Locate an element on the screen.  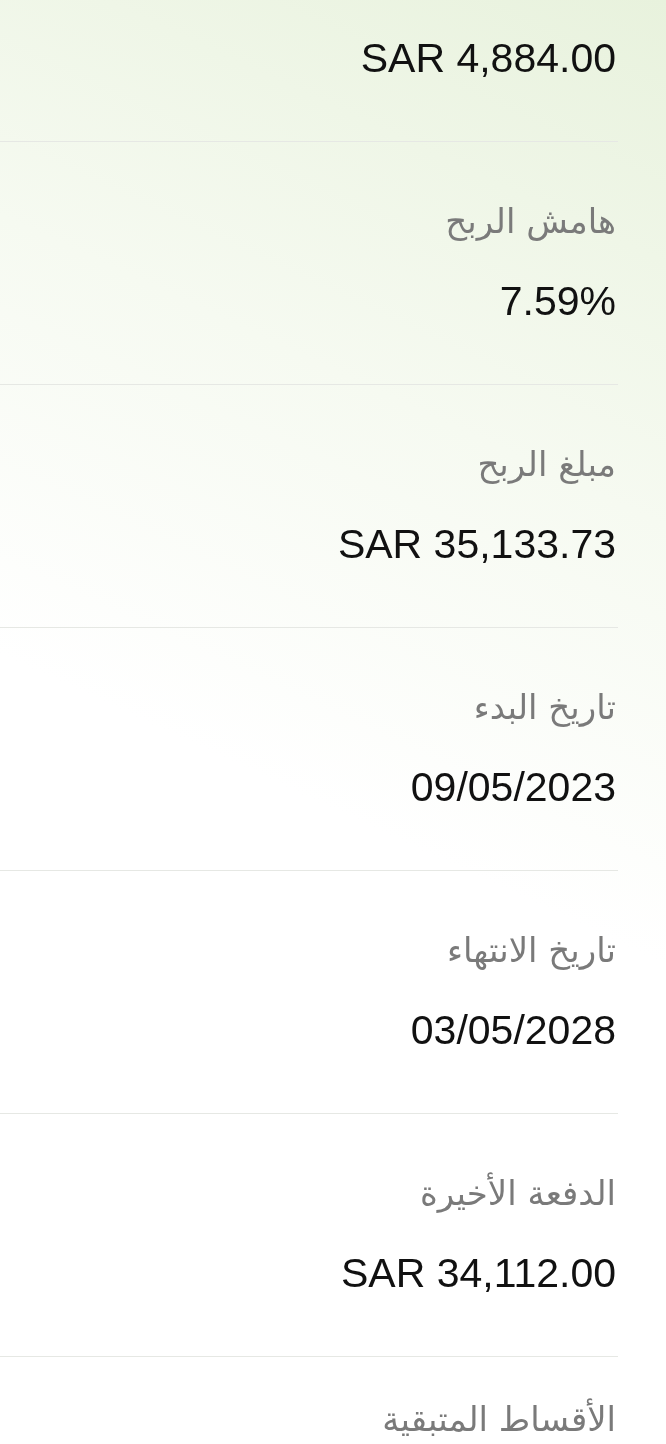
field-label: الأقساط المتبقية is located at coordinates (499, 1419).